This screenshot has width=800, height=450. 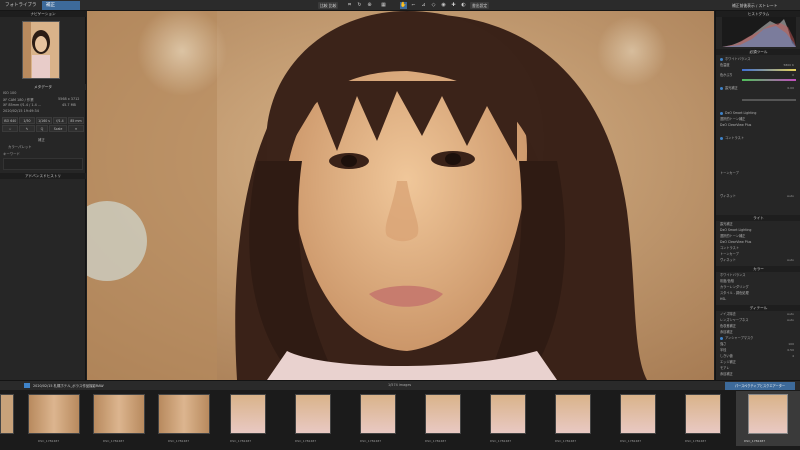 What do you see at coordinates (759, 65) in the screenshot?
I see `row-temperature: 色温度 5800 K` at bounding box center [759, 65].